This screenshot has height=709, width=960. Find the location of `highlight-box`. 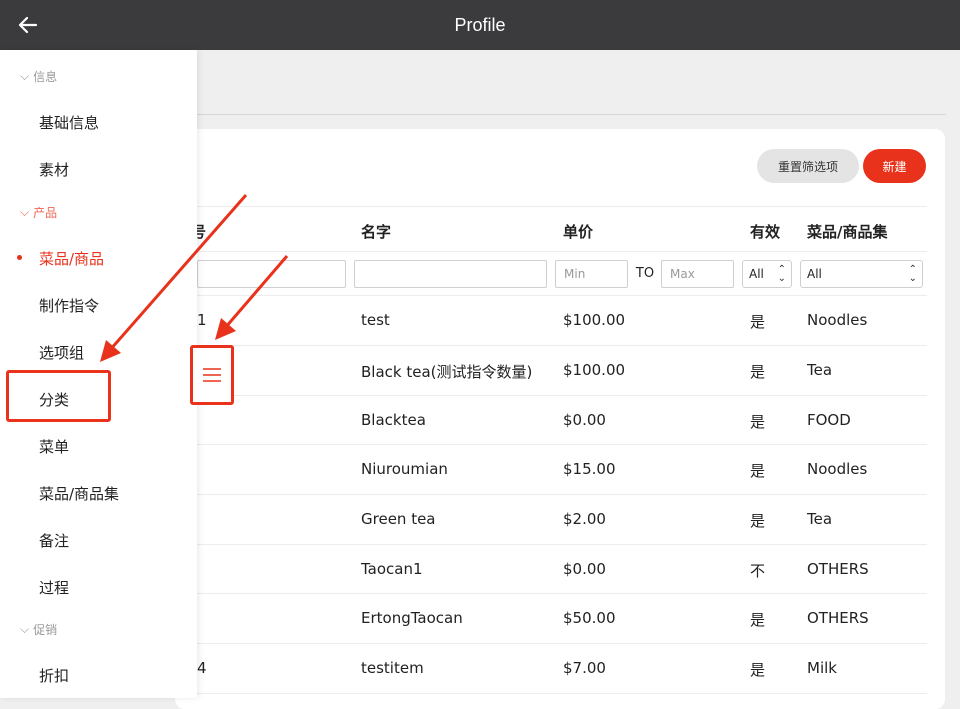

highlight-box is located at coordinates (58, 396).